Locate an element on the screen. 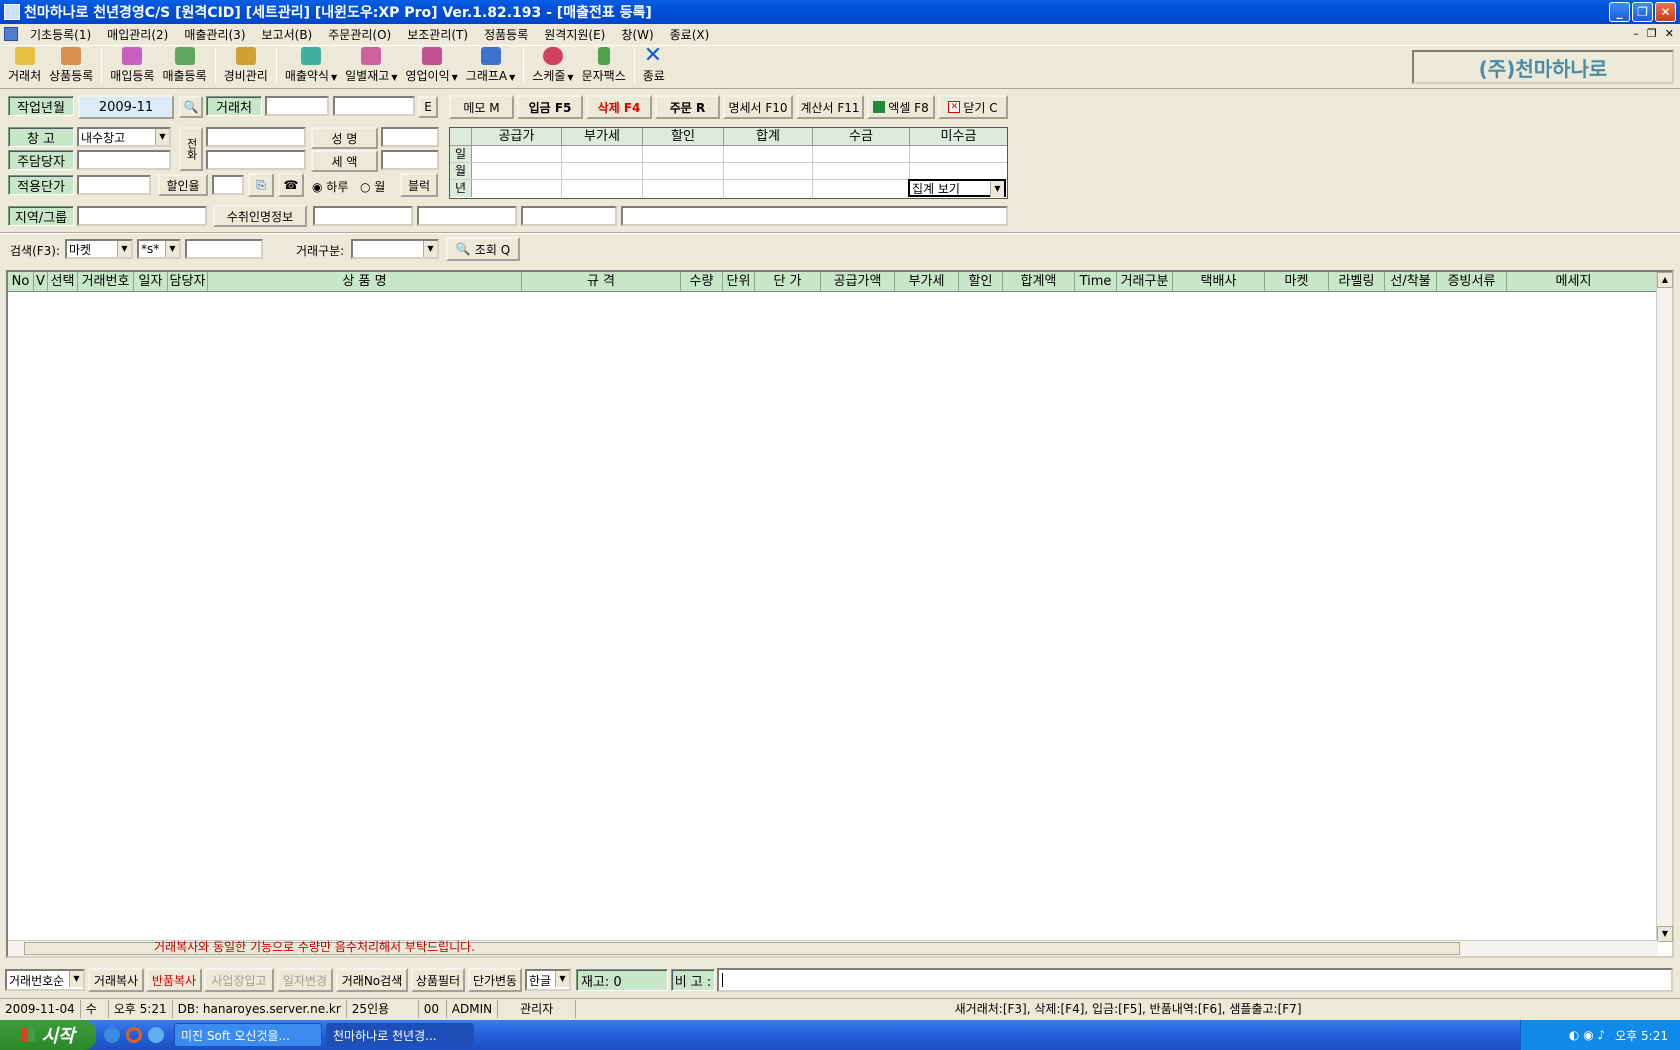  col-shipping: 선/착불 is located at coordinates (1411, 281).